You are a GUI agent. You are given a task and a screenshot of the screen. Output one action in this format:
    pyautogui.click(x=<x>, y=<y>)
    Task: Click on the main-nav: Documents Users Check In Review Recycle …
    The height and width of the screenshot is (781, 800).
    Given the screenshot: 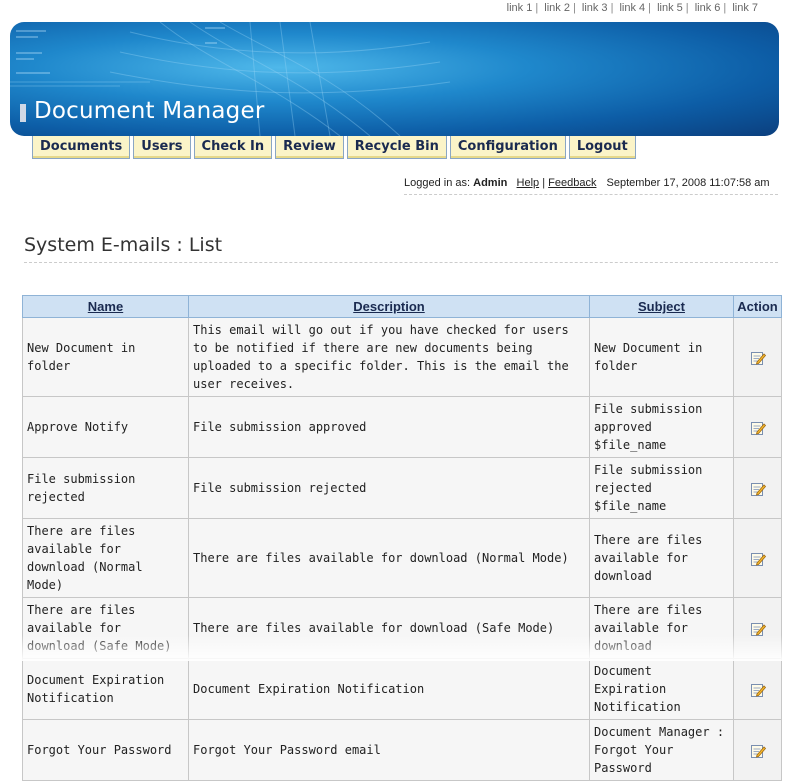 What is the action you would take?
    pyautogui.click(x=335, y=147)
    